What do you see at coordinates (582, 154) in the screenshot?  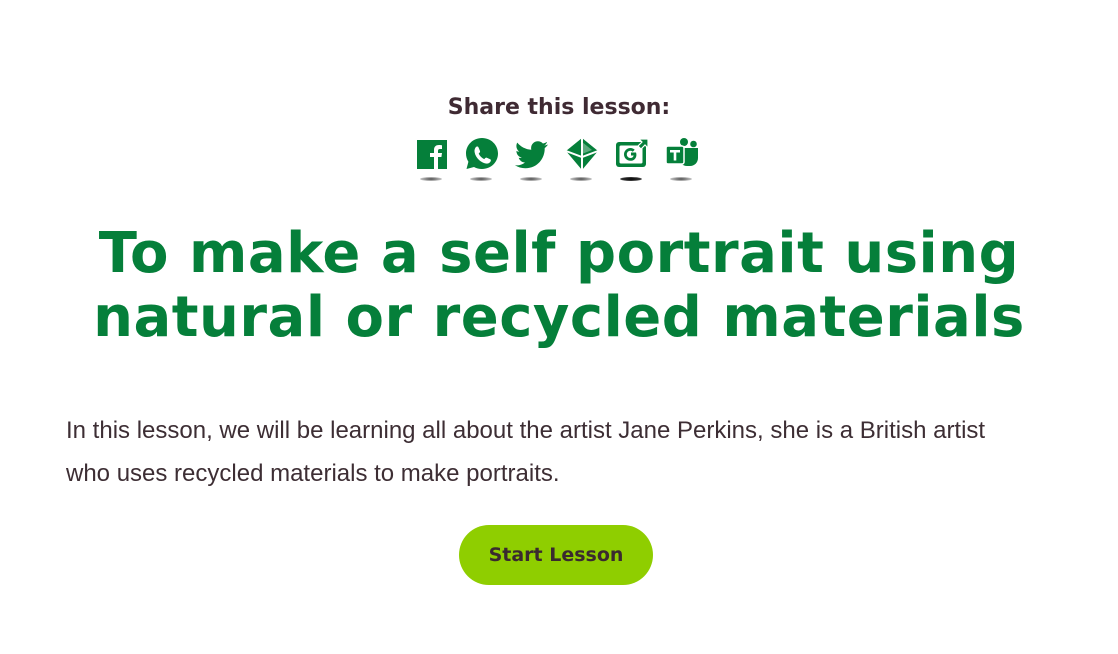 I see `google-classroom-icon` at bounding box center [582, 154].